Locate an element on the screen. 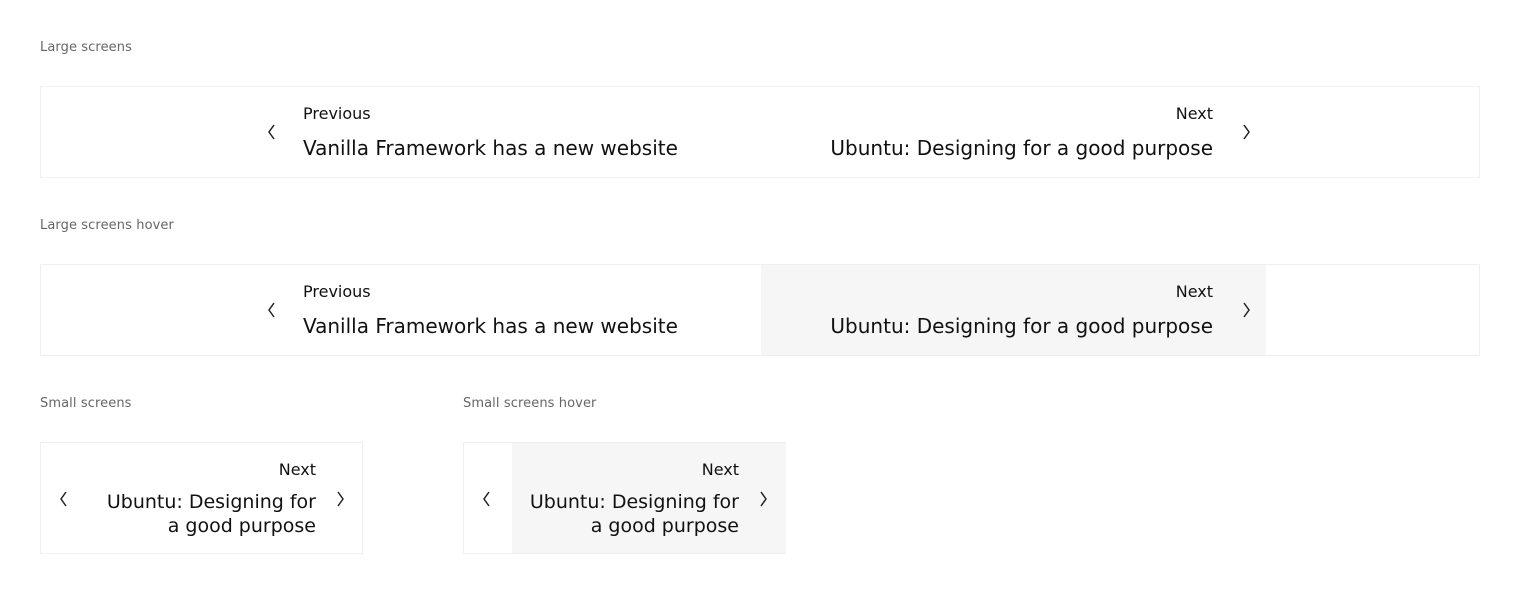 The height and width of the screenshot is (594, 1520). section-label-large-hover: Large screens hover is located at coordinates (107, 225).